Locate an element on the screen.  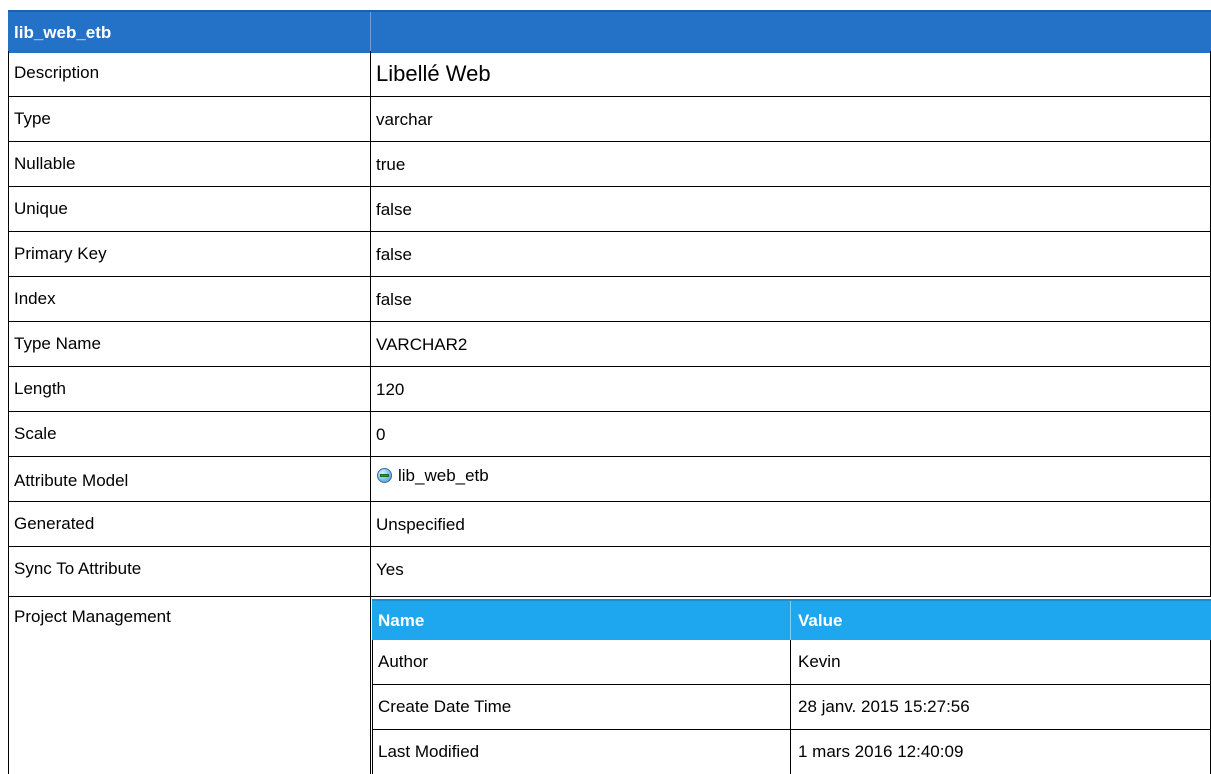
value-cell: Libellé Web is located at coordinates (790, 73).